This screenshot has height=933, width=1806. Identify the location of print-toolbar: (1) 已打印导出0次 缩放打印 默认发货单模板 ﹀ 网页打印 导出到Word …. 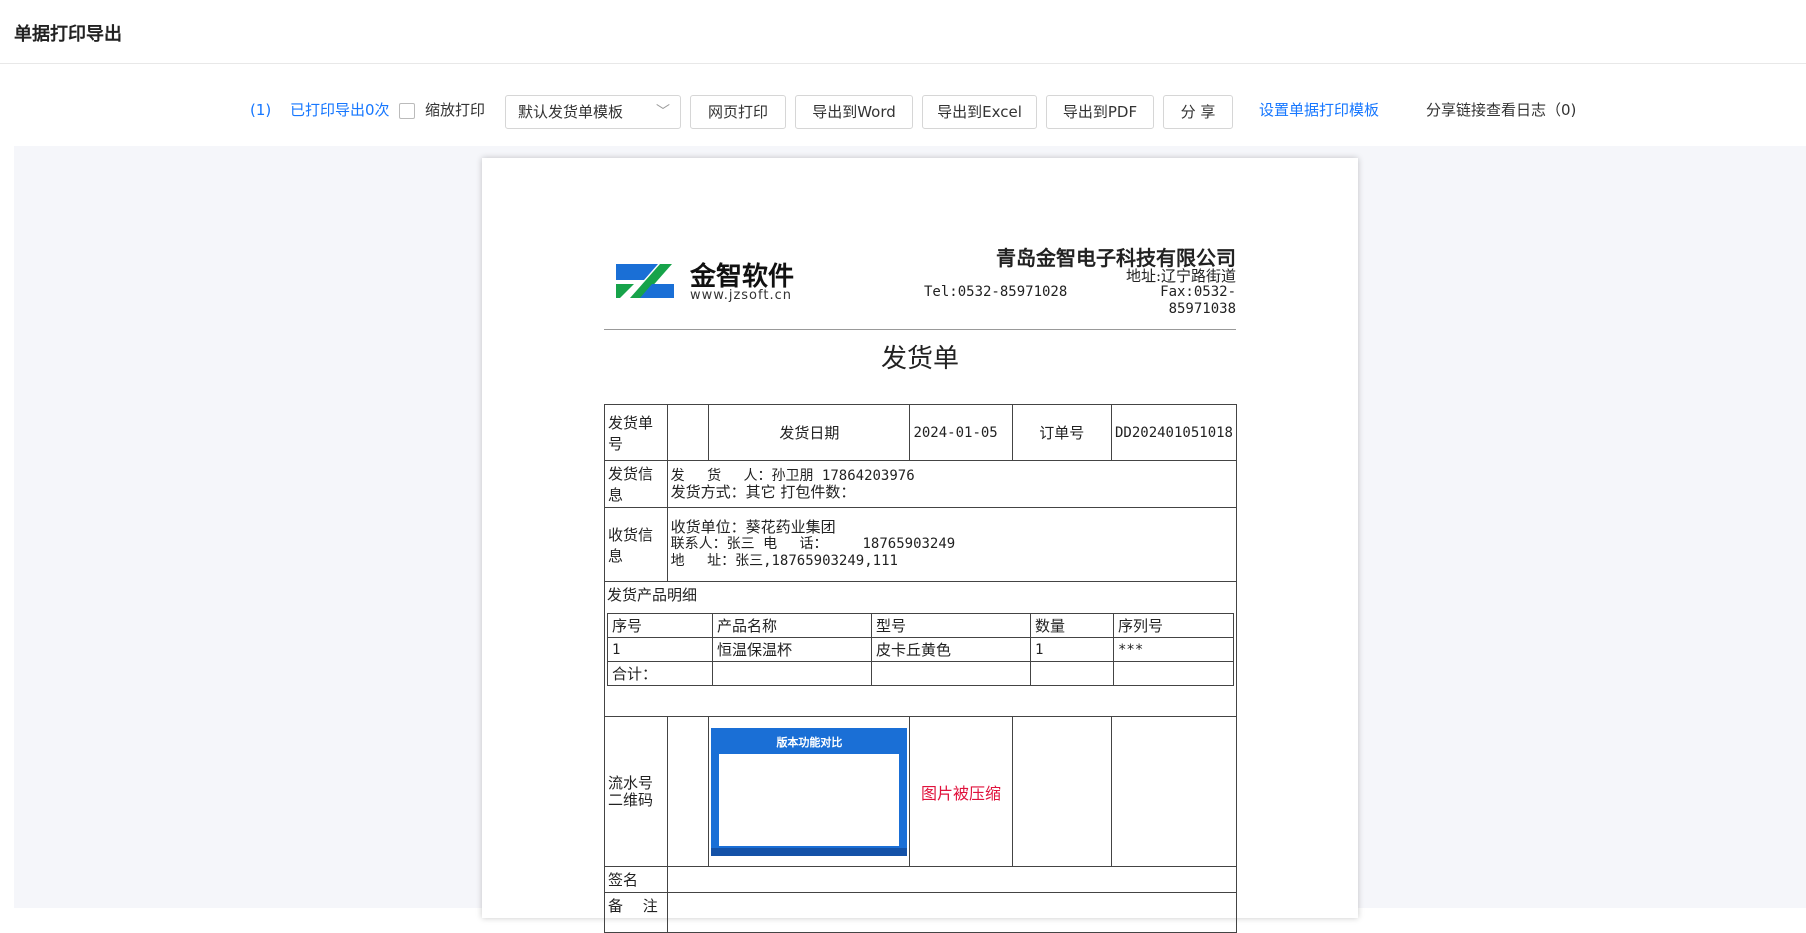
(903, 114).